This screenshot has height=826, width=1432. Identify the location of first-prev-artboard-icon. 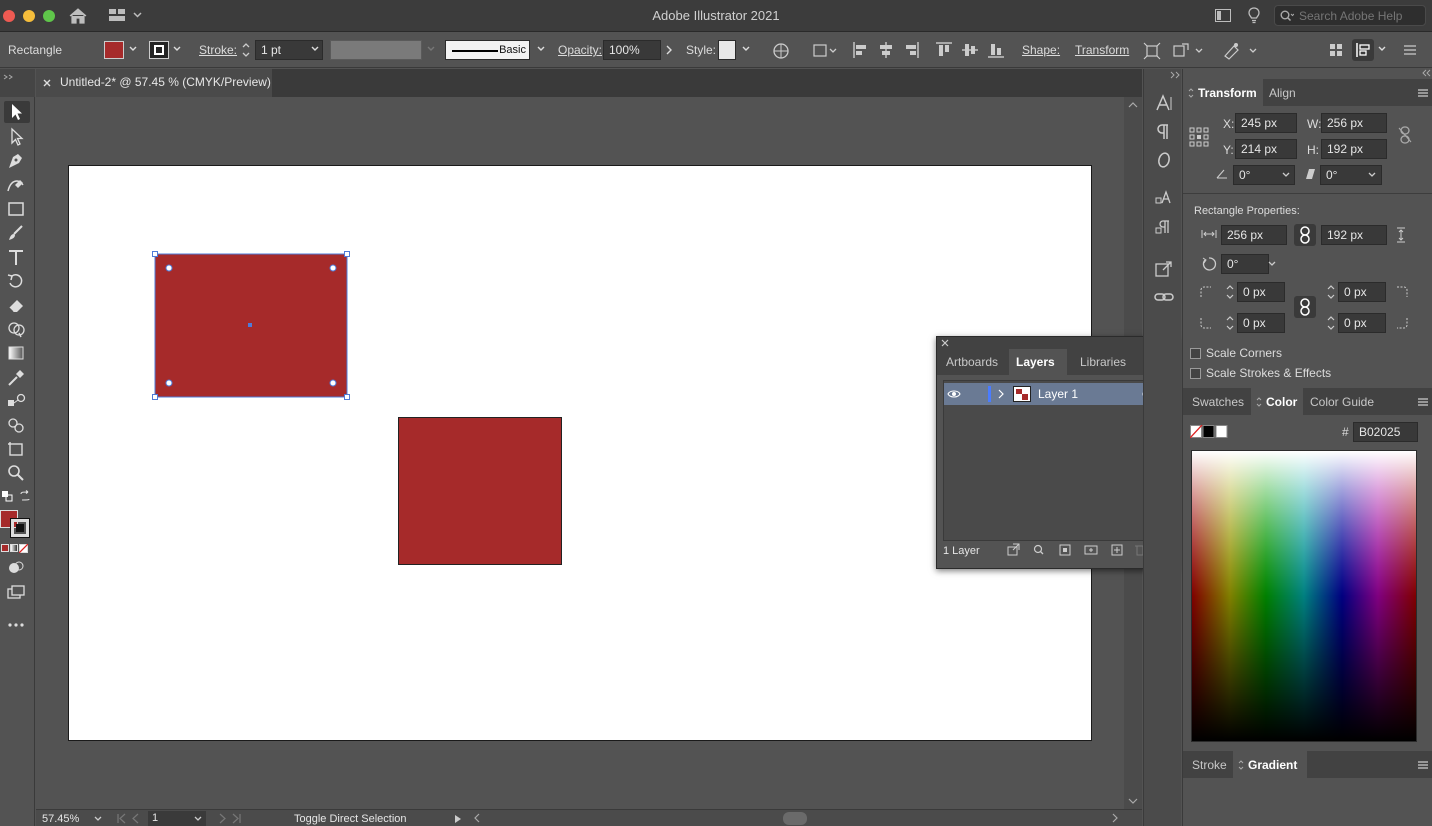
(130, 818).